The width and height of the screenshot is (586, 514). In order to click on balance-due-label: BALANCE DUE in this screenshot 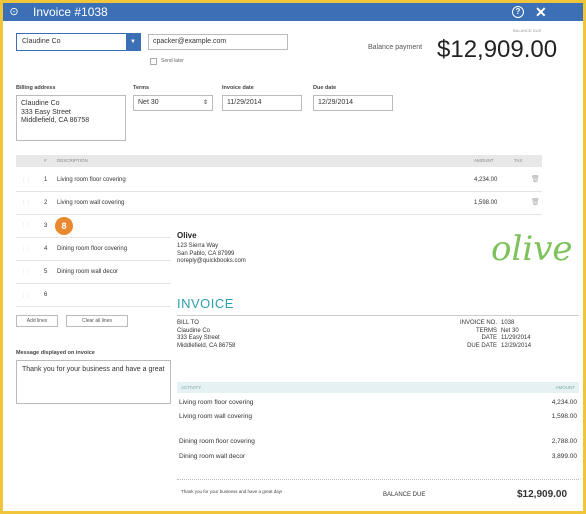, I will do `click(404, 495)`.